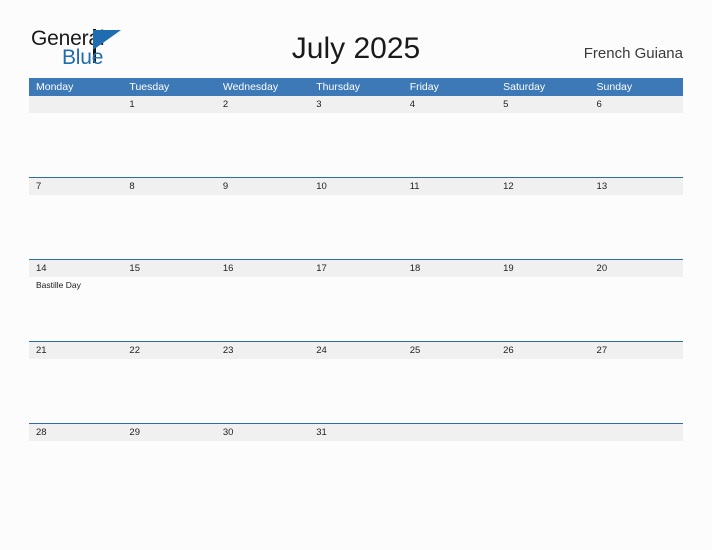  I want to click on day-number: 31, so click(355, 432).